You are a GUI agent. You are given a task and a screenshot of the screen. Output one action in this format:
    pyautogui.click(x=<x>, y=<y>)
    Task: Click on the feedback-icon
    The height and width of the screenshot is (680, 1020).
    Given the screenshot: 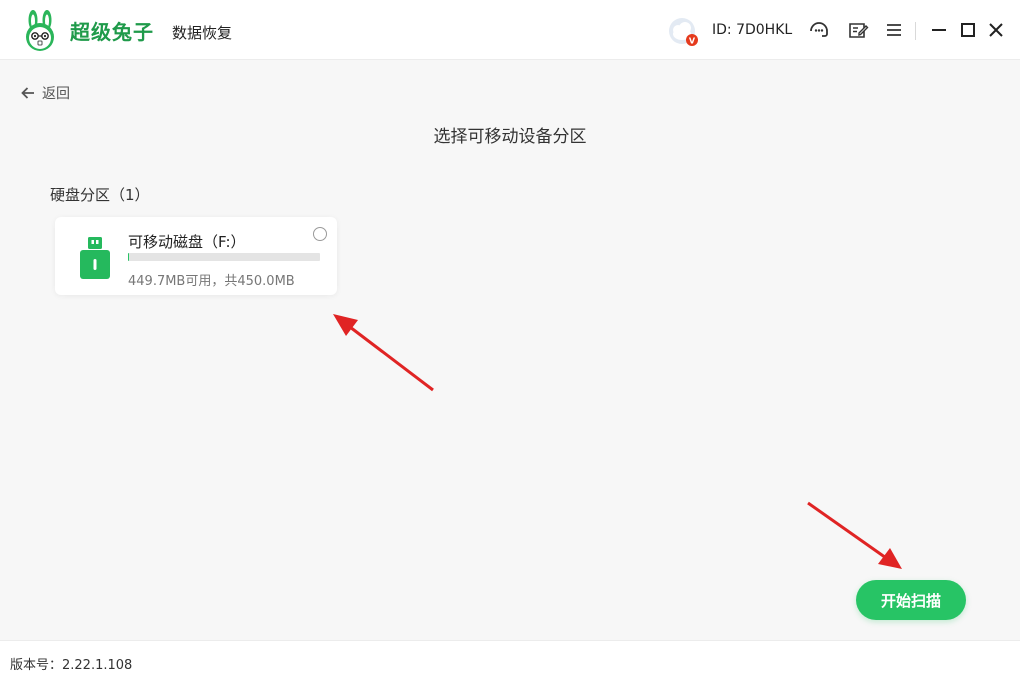 What is the action you would take?
    pyautogui.click(x=859, y=30)
    